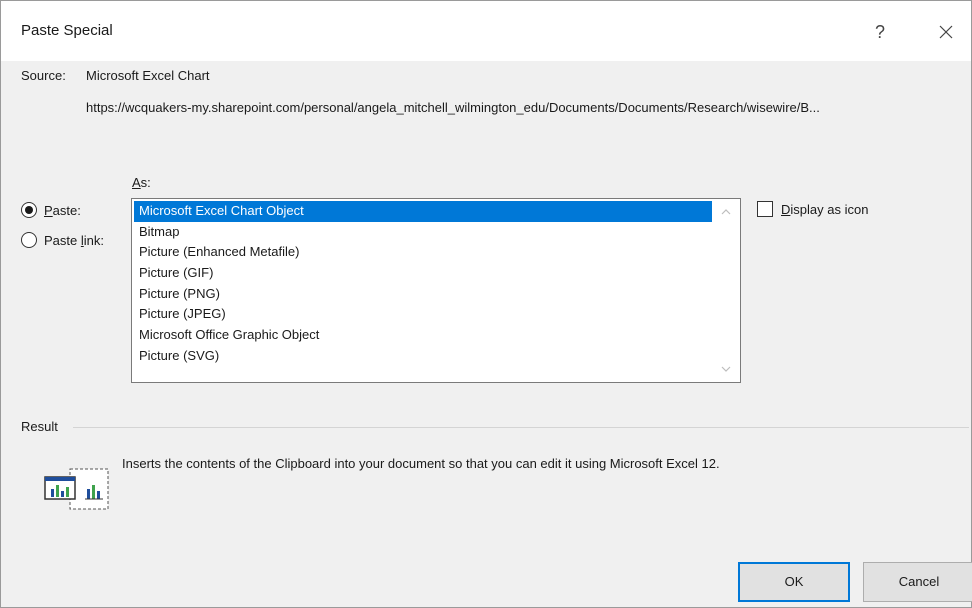 The width and height of the screenshot is (972, 608). I want to click on list-item: Picture (GIF), so click(423, 273).